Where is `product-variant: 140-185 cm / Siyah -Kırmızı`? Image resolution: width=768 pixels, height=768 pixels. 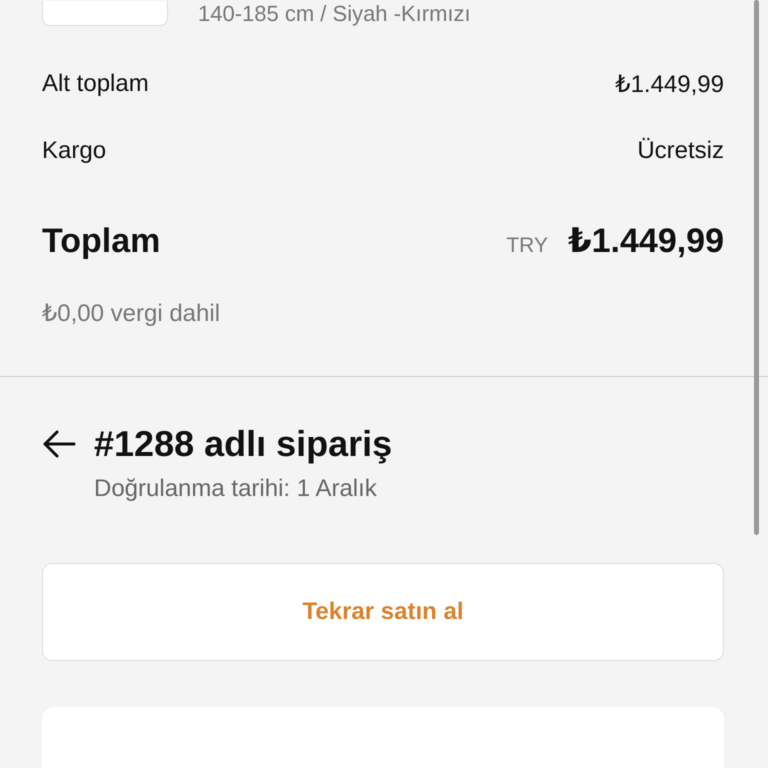
product-variant: 140-185 cm / Siyah -Kırmızı is located at coordinates (334, 14).